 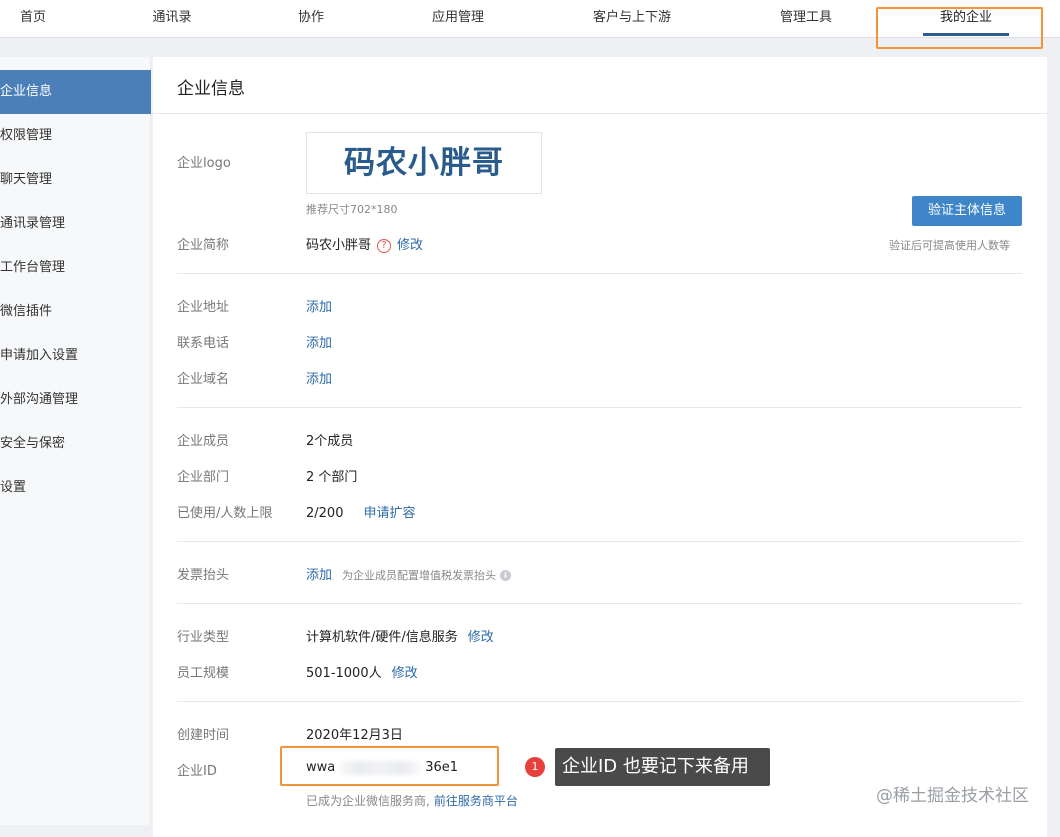 What do you see at coordinates (330, 441) in the screenshot?
I see `members-value: 2个成员` at bounding box center [330, 441].